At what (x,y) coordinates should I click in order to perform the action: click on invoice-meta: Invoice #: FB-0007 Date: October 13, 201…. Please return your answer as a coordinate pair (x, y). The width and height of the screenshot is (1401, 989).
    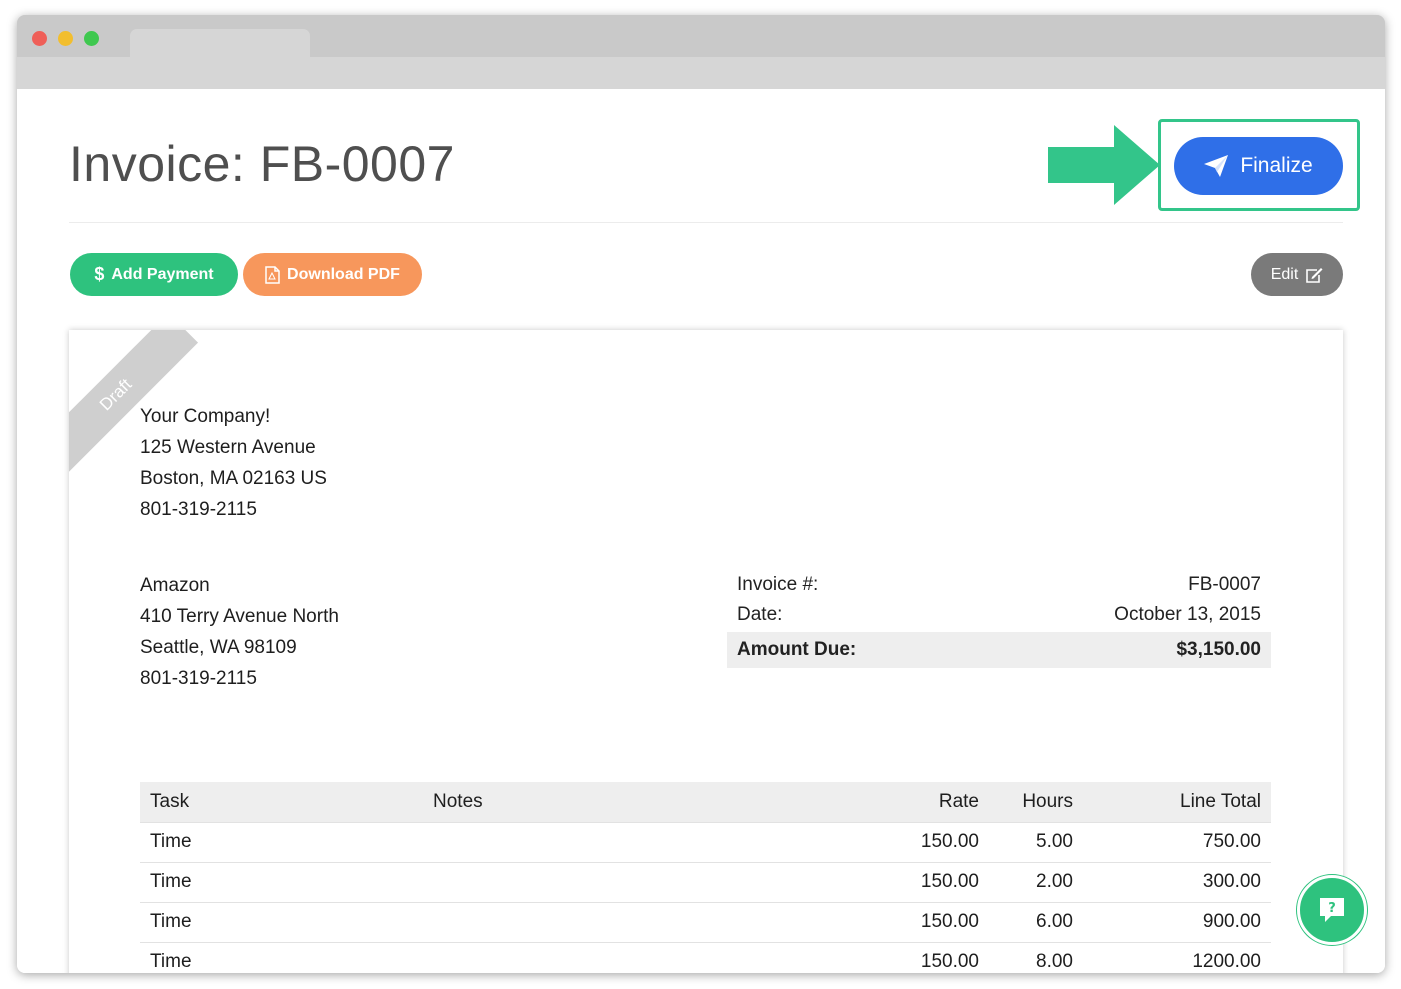
    Looking at the image, I should click on (999, 619).